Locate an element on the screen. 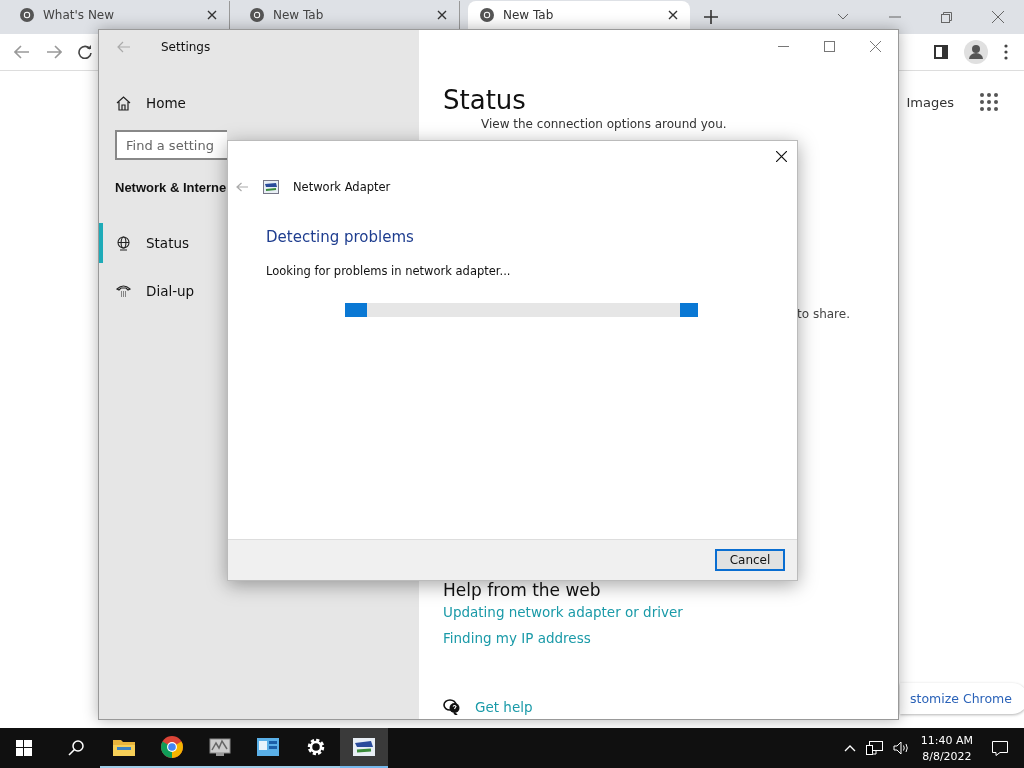  taskbar-app is located at coordinates (364, 748).